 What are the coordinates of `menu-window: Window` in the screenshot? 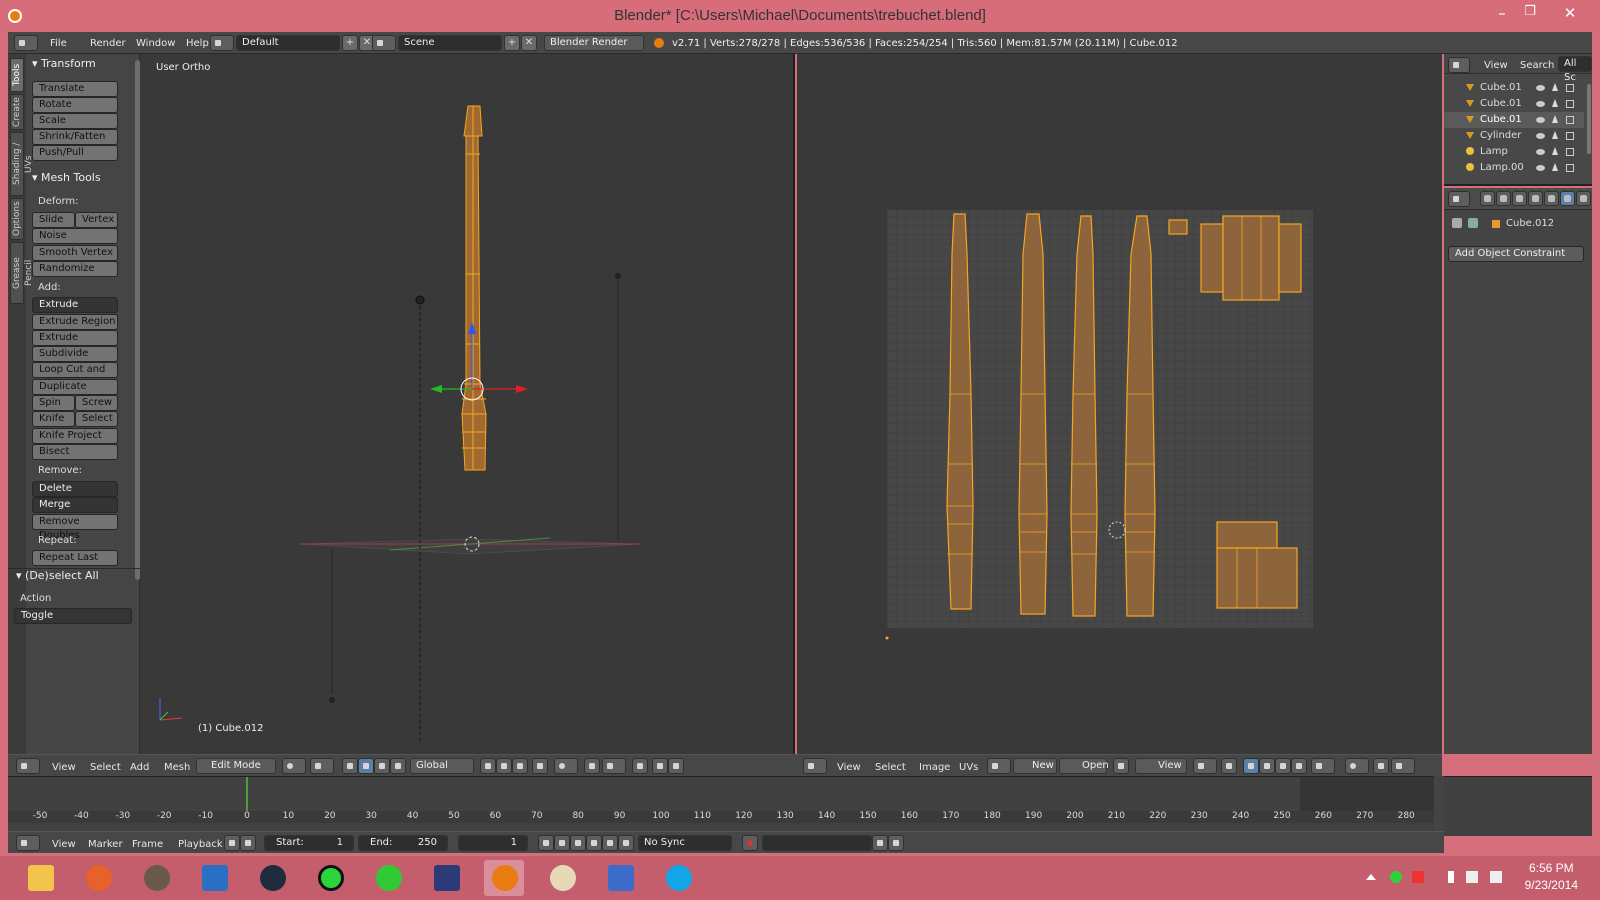 It's located at (155, 43).